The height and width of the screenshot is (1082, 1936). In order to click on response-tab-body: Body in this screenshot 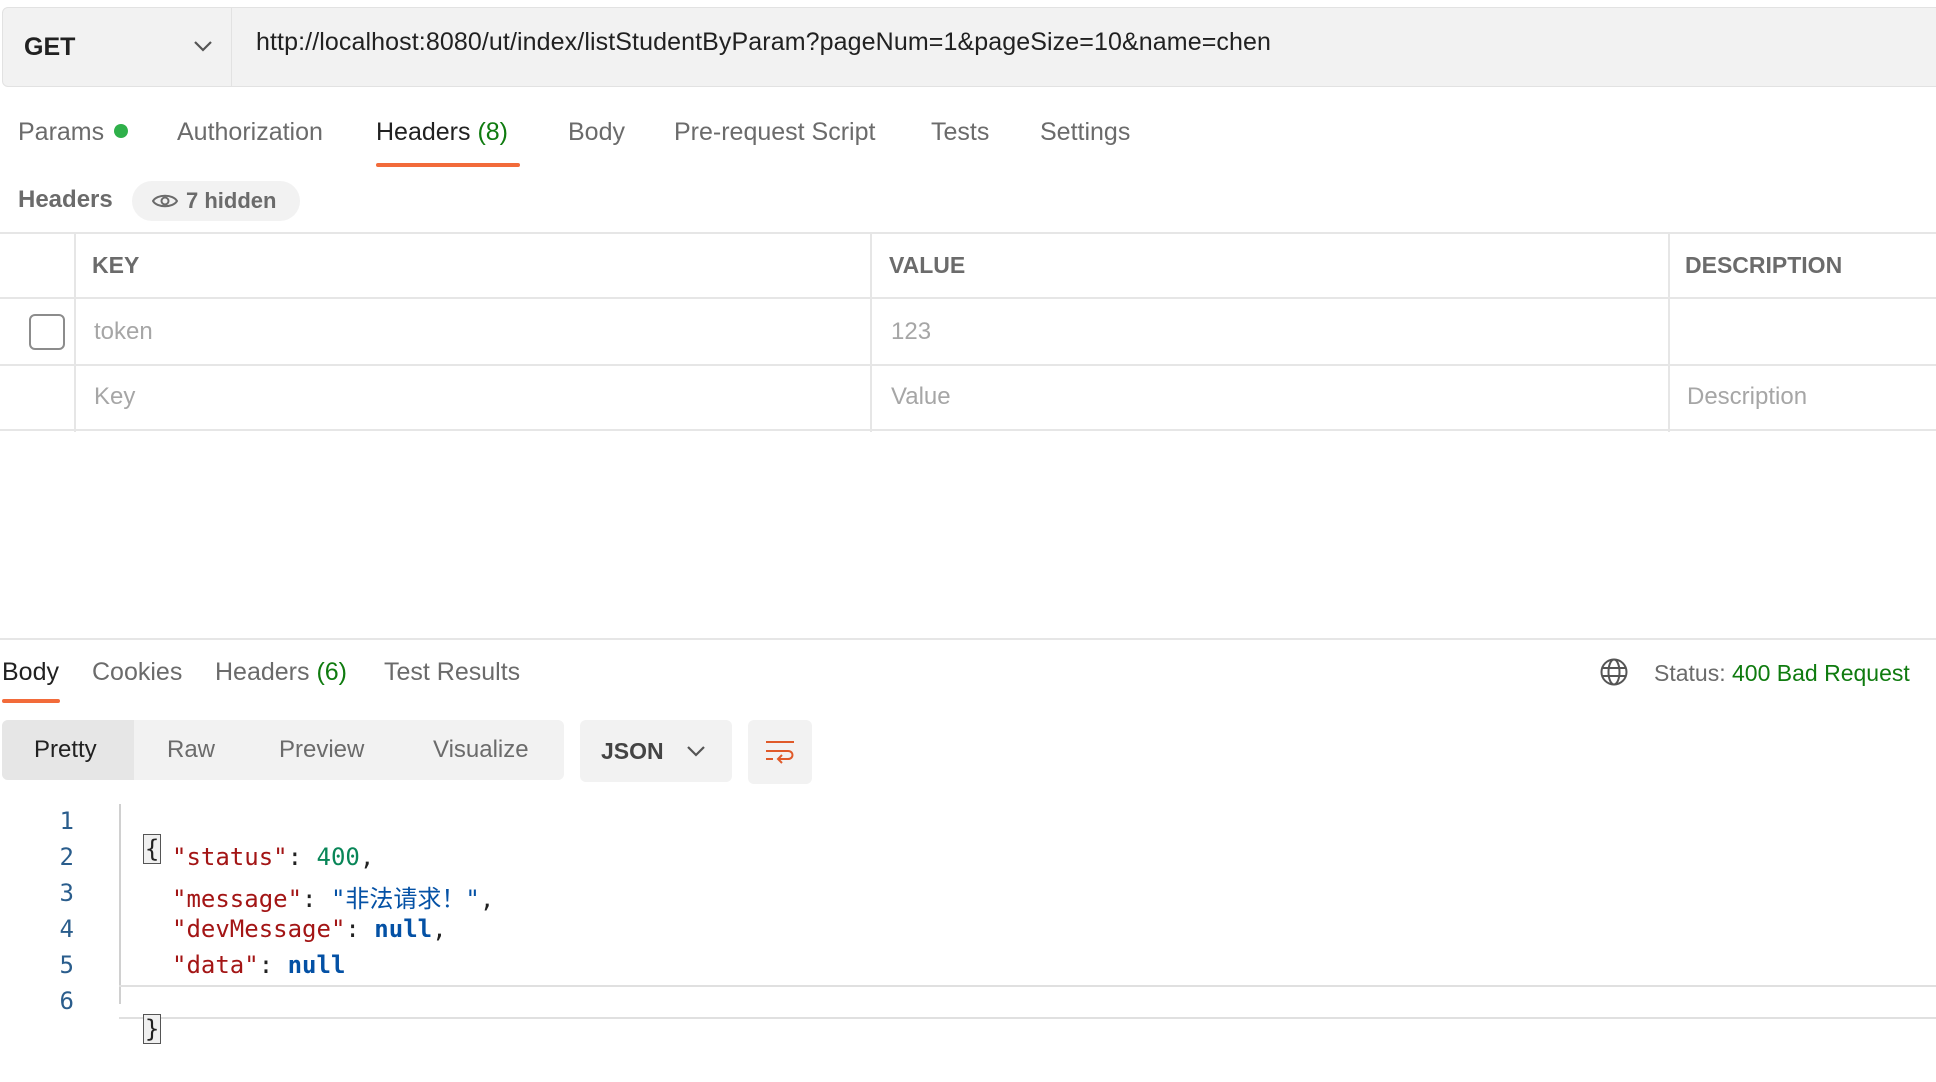, I will do `click(30, 672)`.